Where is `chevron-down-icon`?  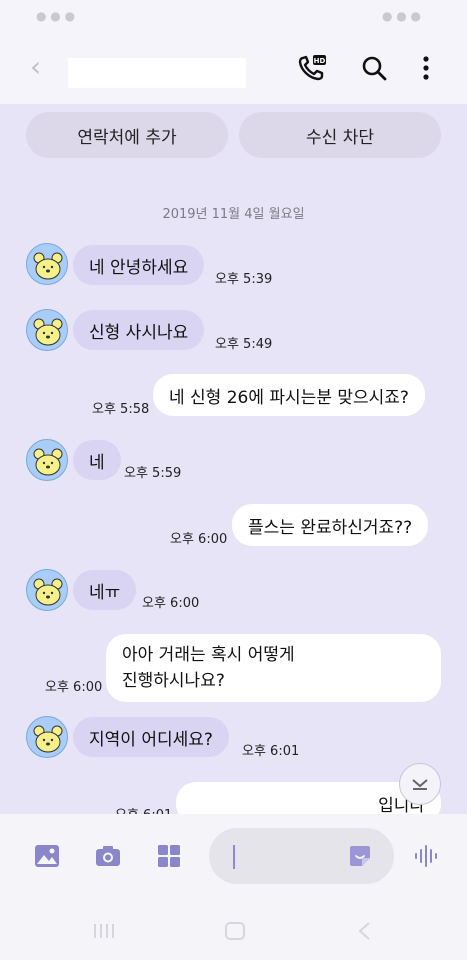 chevron-down-icon is located at coordinates (420, 784).